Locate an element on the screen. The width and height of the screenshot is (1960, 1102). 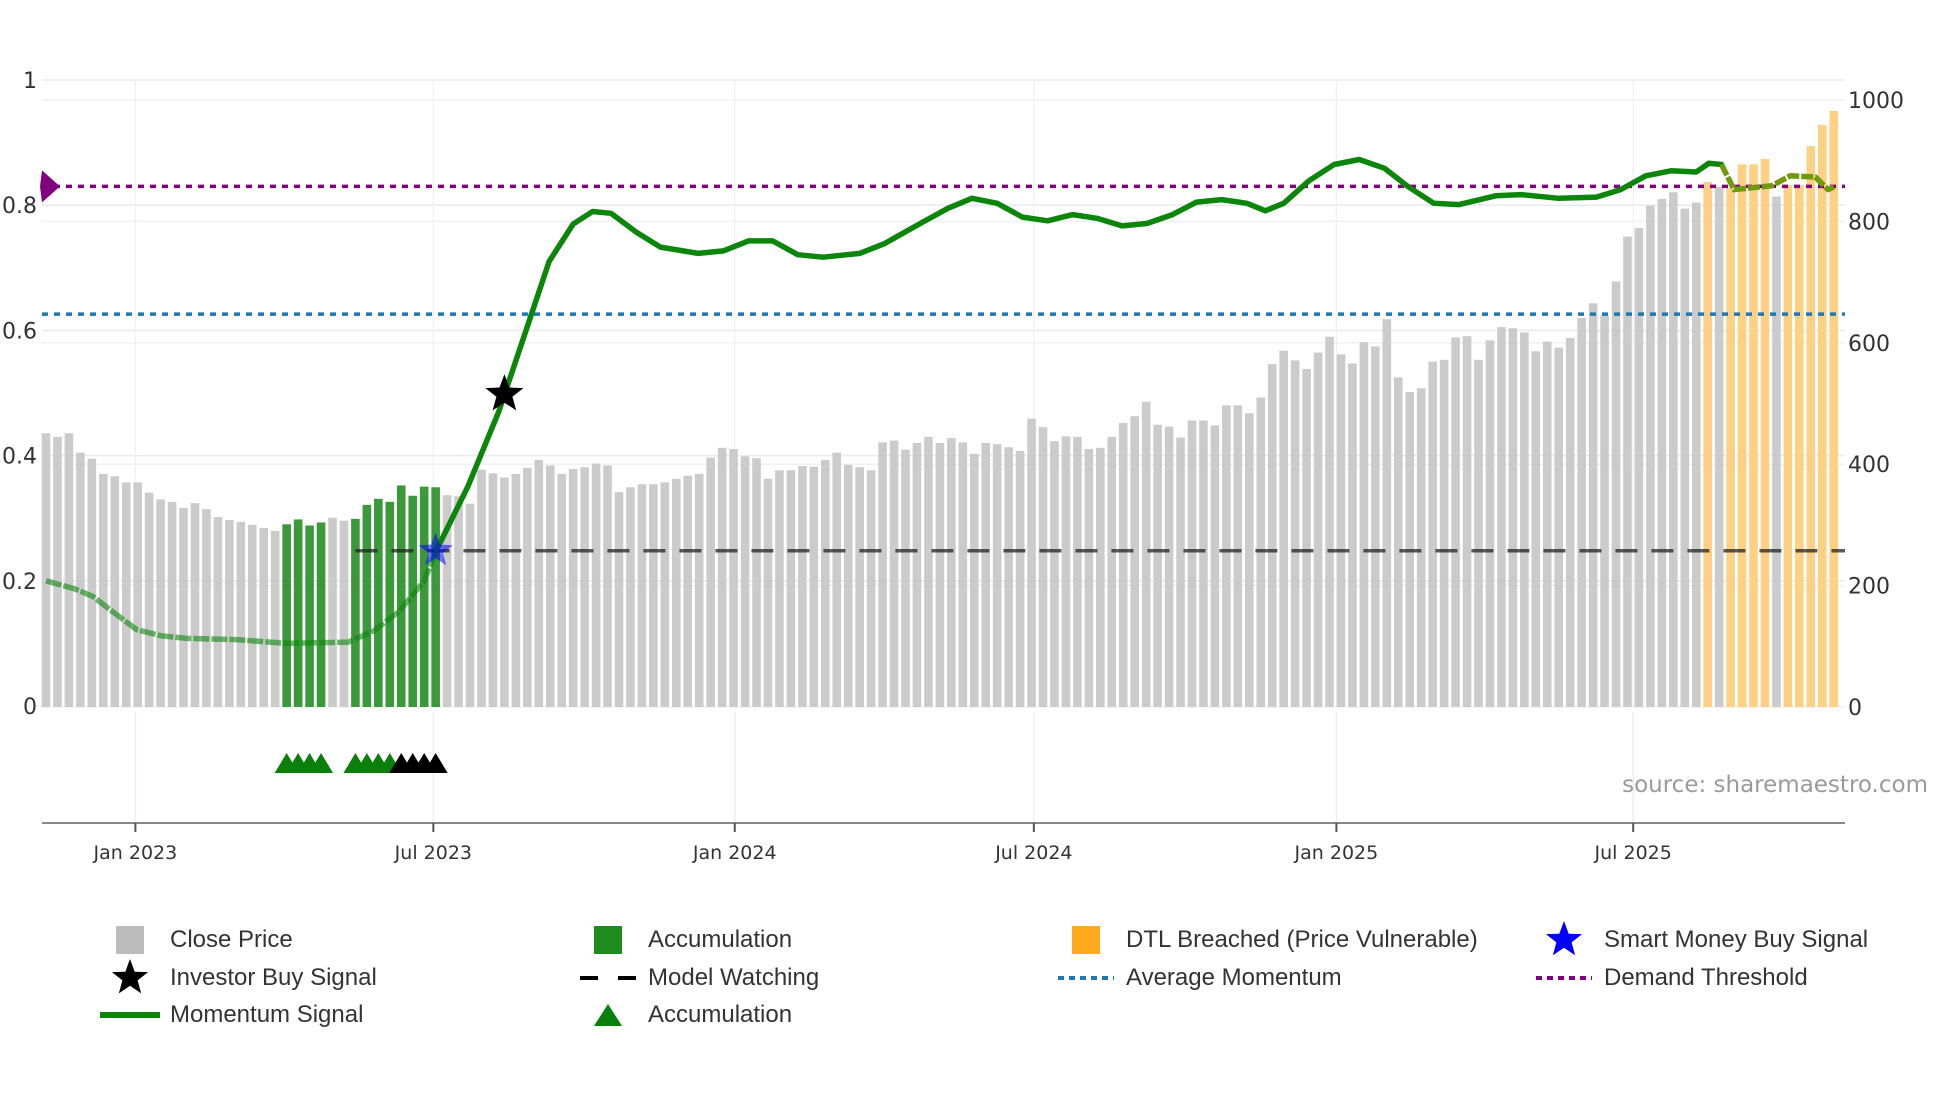
legend-label: Average Momentum is located at coordinates (1234, 977).